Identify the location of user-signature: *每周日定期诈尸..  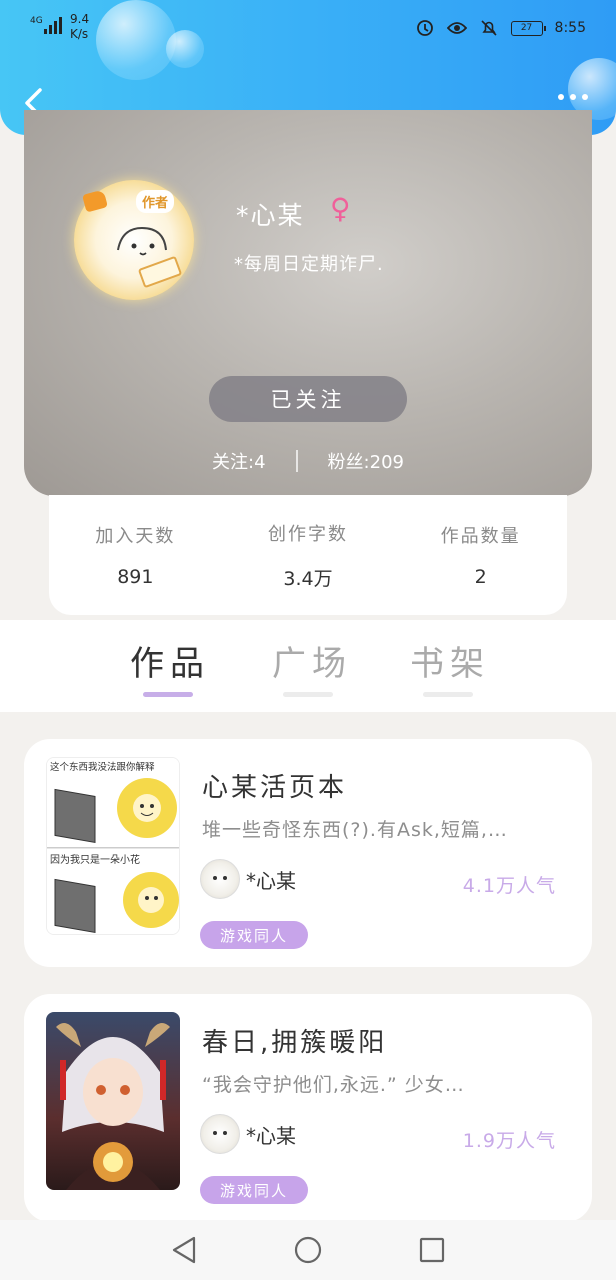
(309, 264).